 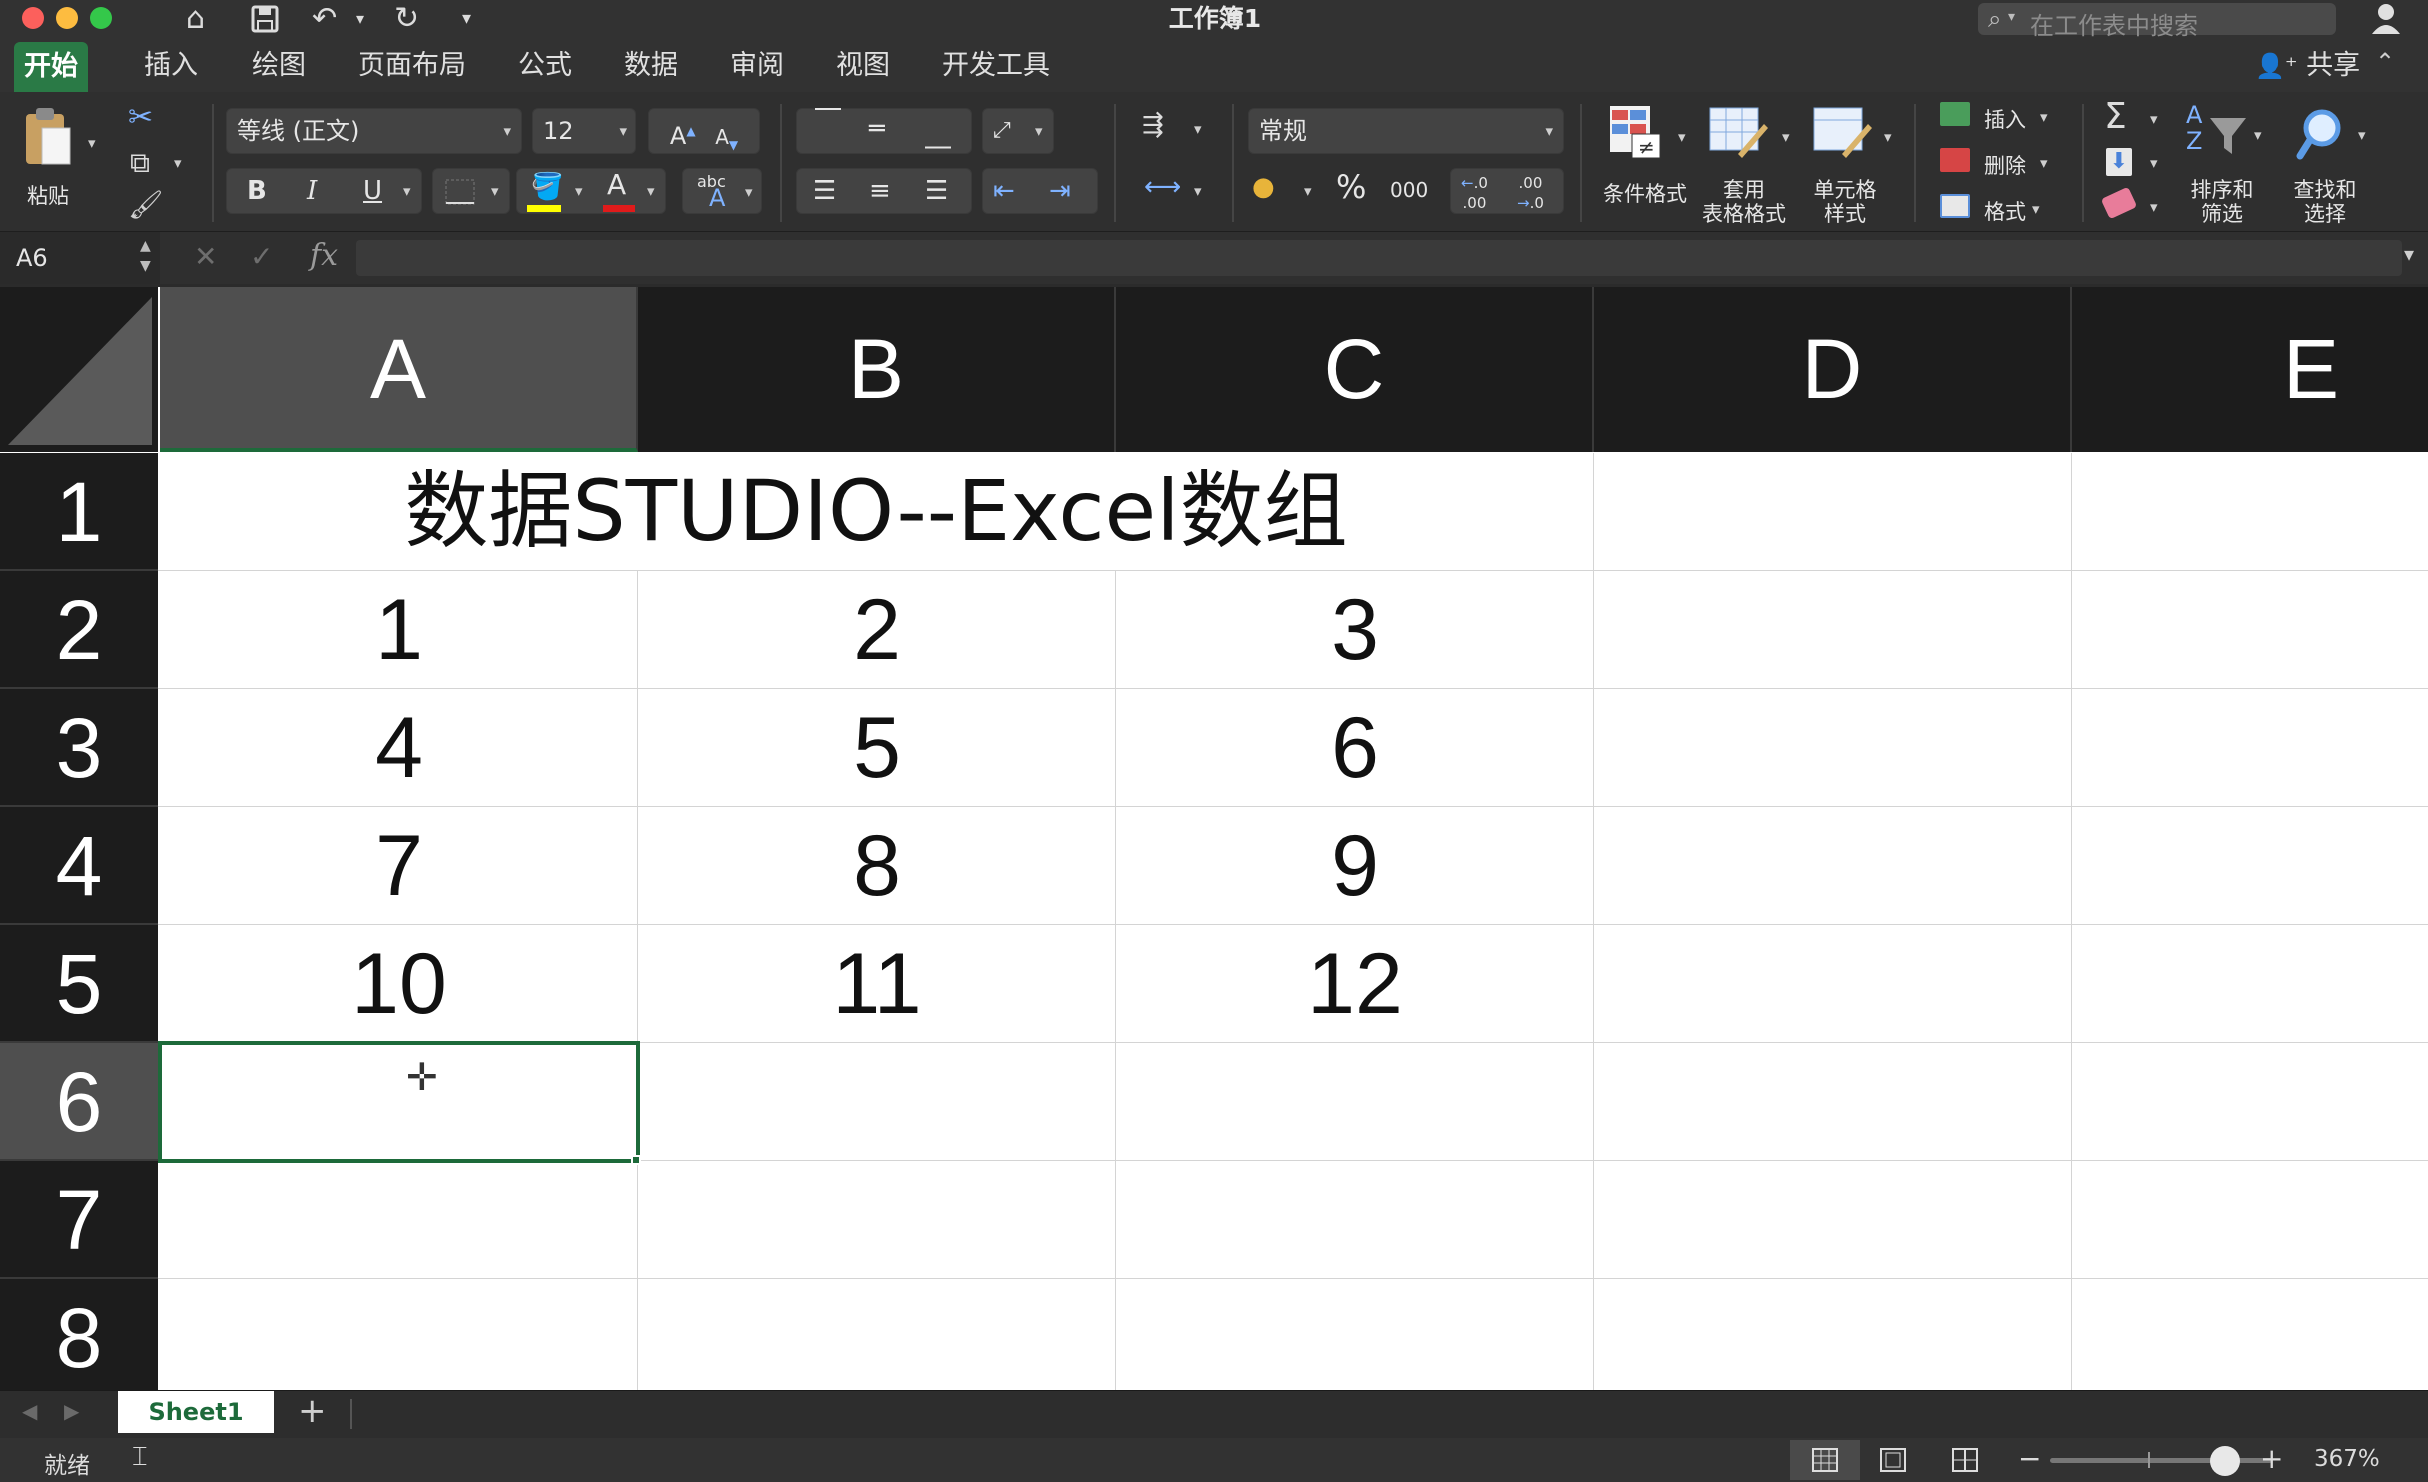 What do you see at coordinates (1355, 866) in the screenshot?
I see `cell-c4: 9` at bounding box center [1355, 866].